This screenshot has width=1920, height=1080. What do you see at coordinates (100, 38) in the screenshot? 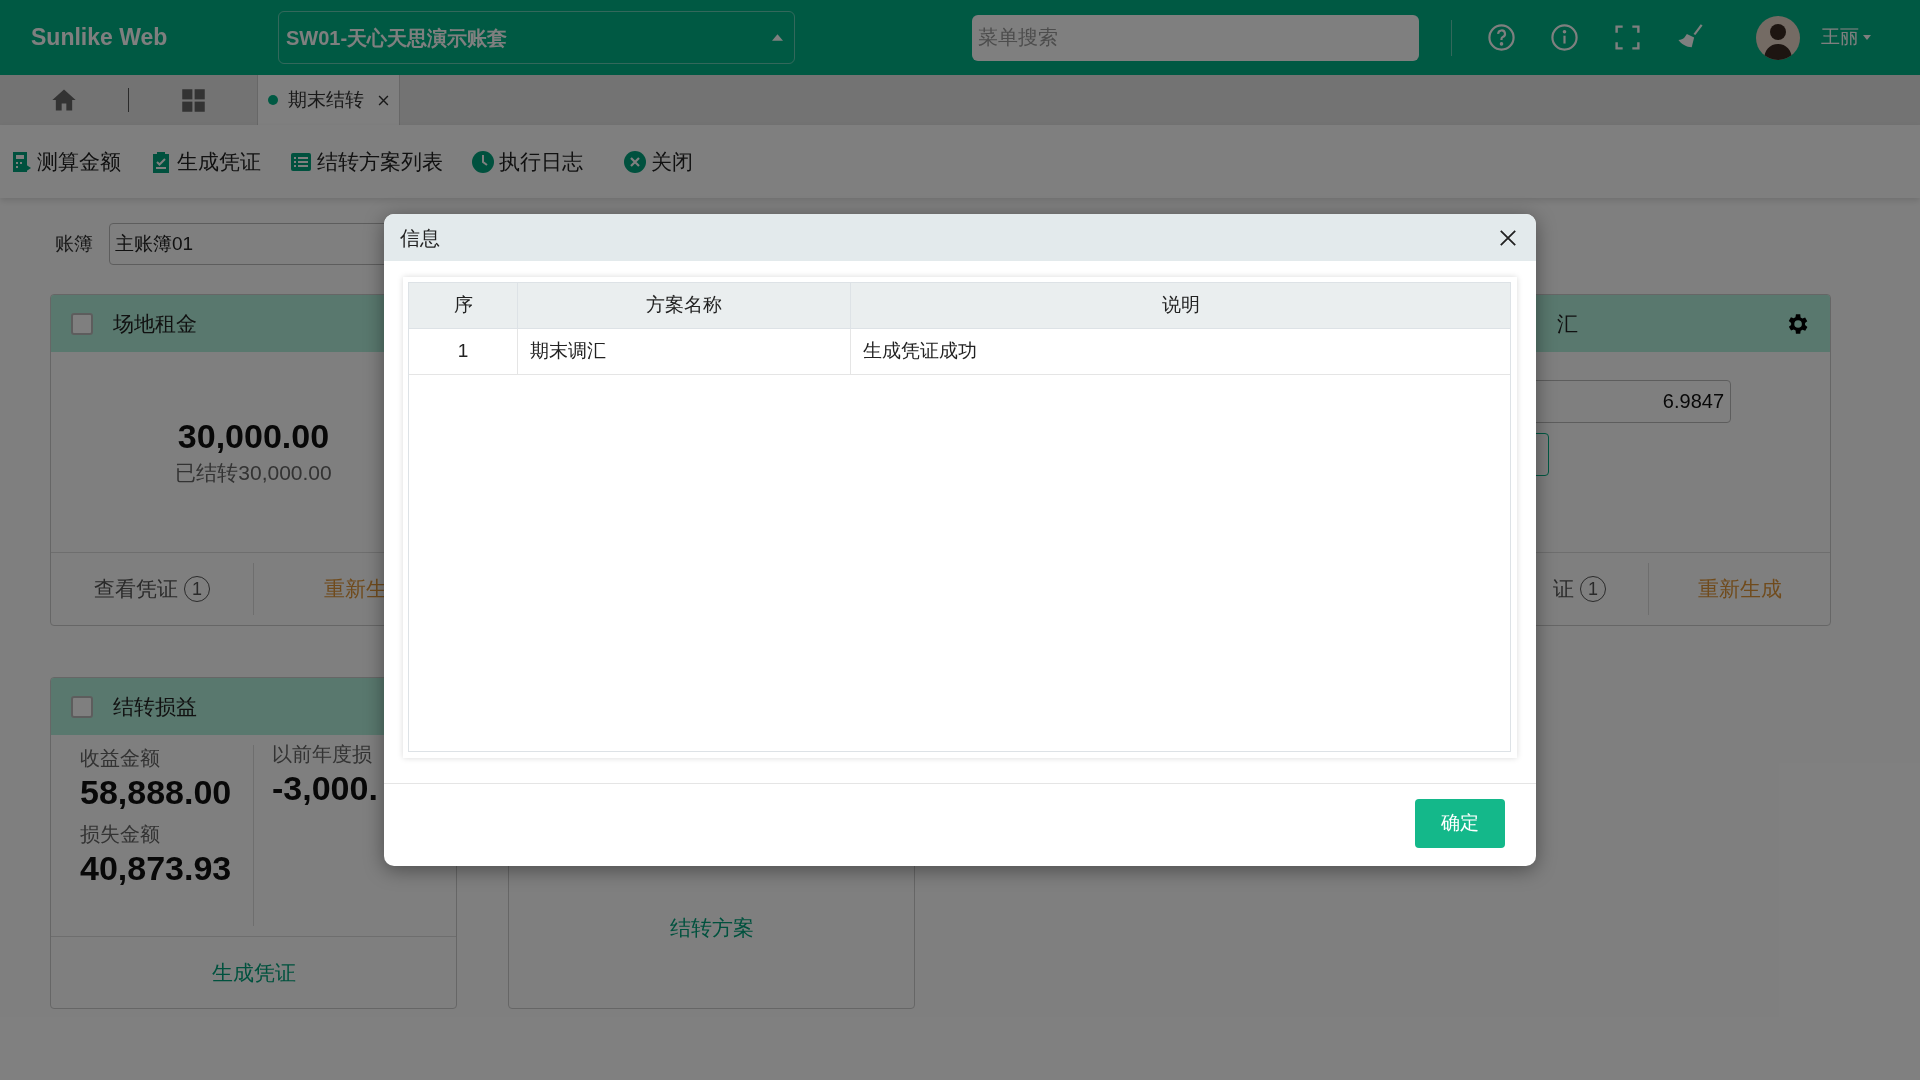
I see `app-logo: Sunlike Web` at bounding box center [100, 38].